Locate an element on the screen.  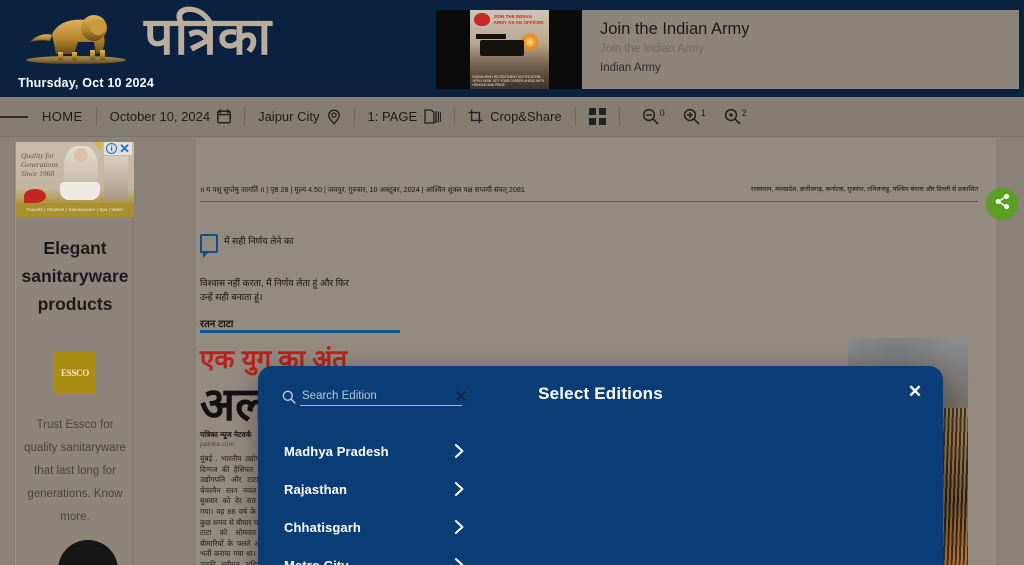
newspaper-byline: पत्रिका न्यूज नेटवर्क is located at coordinates (226, 434).